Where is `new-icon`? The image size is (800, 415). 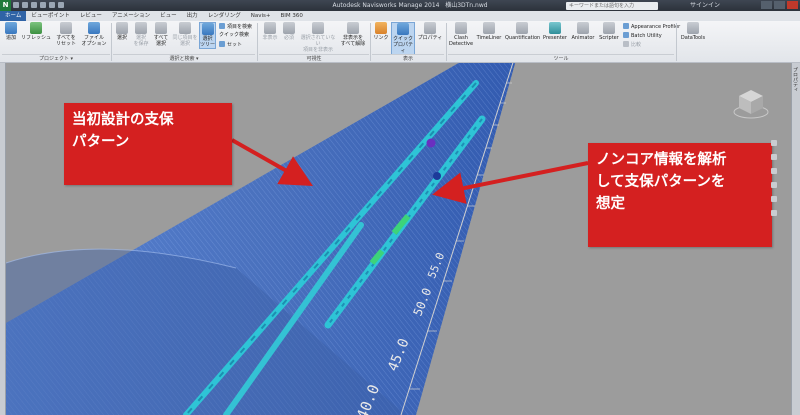 new-icon is located at coordinates (16, 5).